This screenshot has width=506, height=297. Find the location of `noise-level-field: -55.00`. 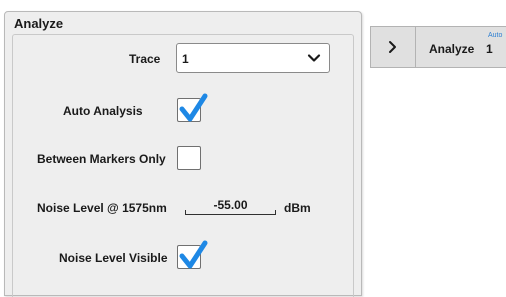

noise-level-field: -55.00 is located at coordinates (230, 206).